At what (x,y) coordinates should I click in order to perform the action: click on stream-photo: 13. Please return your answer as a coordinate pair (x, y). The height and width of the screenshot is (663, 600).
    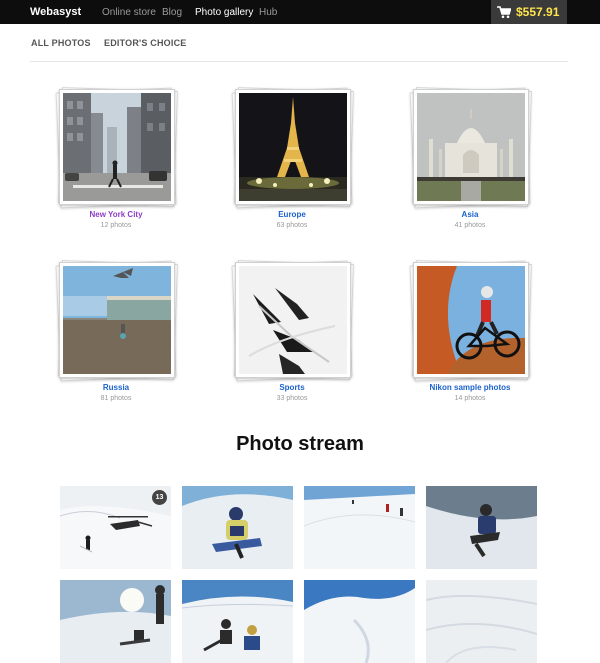
    Looking at the image, I should click on (115, 527).